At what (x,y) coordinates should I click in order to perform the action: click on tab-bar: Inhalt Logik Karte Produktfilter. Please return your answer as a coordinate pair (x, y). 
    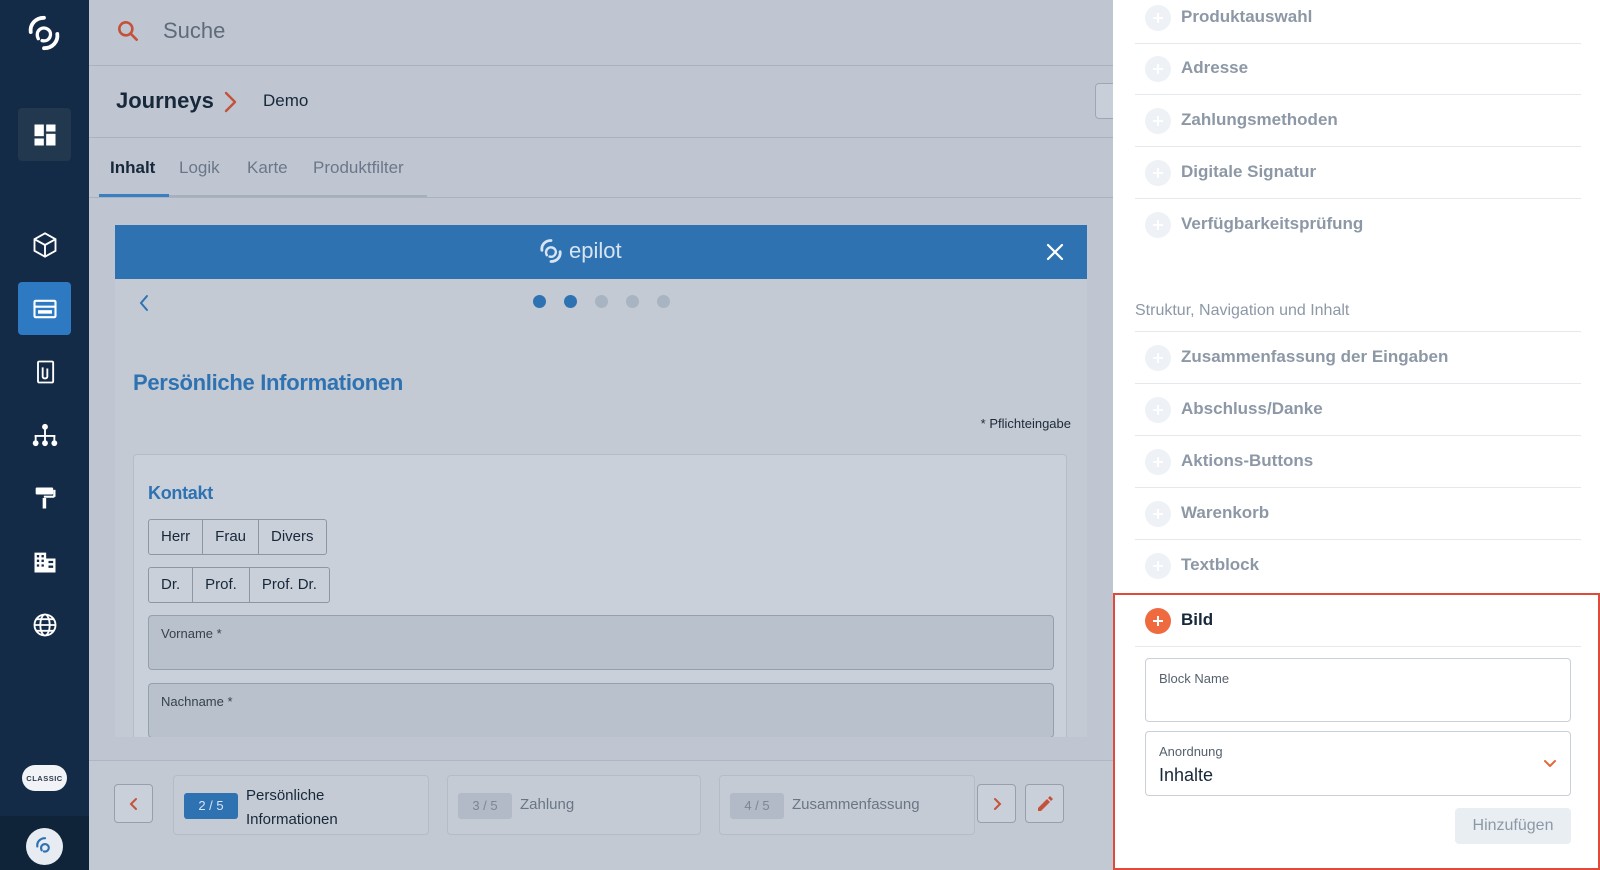
    Looking at the image, I should click on (601, 168).